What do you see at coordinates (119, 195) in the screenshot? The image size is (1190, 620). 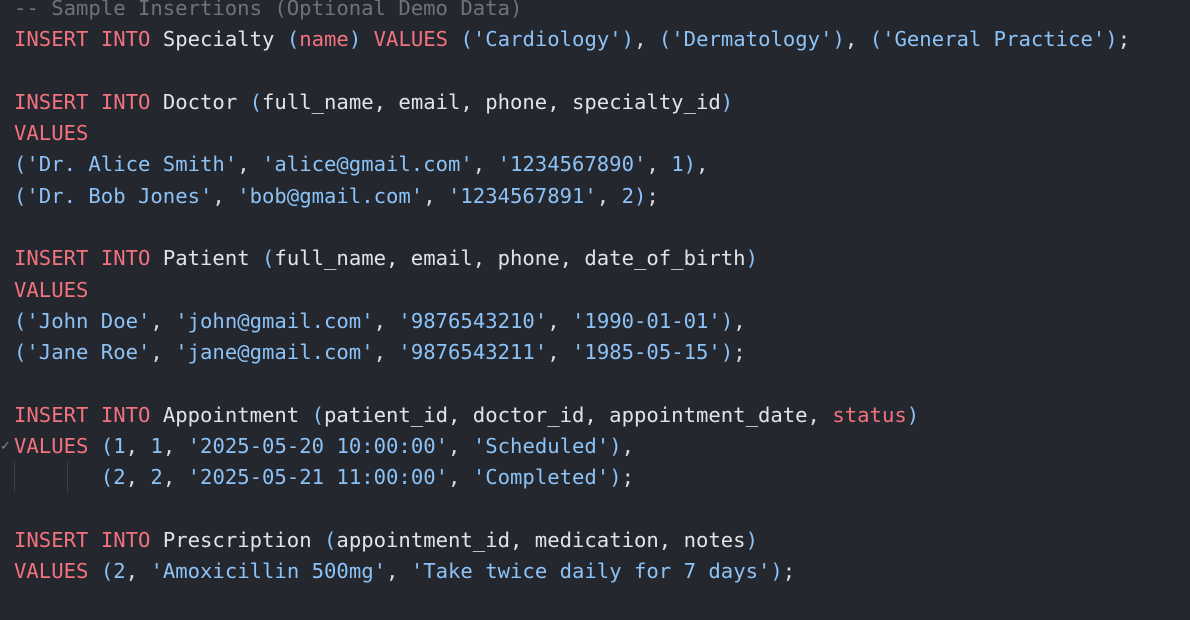 I see `string-token: 'Dr. Bob Jones'` at bounding box center [119, 195].